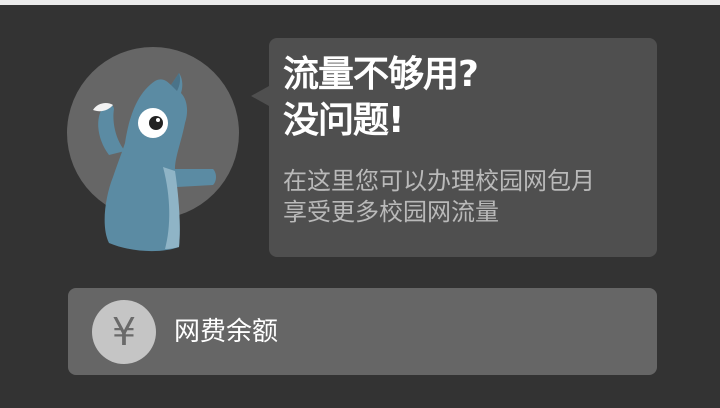 This screenshot has width=720, height=408. I want to click on yen-glyph: ¥, so click(124, 332).